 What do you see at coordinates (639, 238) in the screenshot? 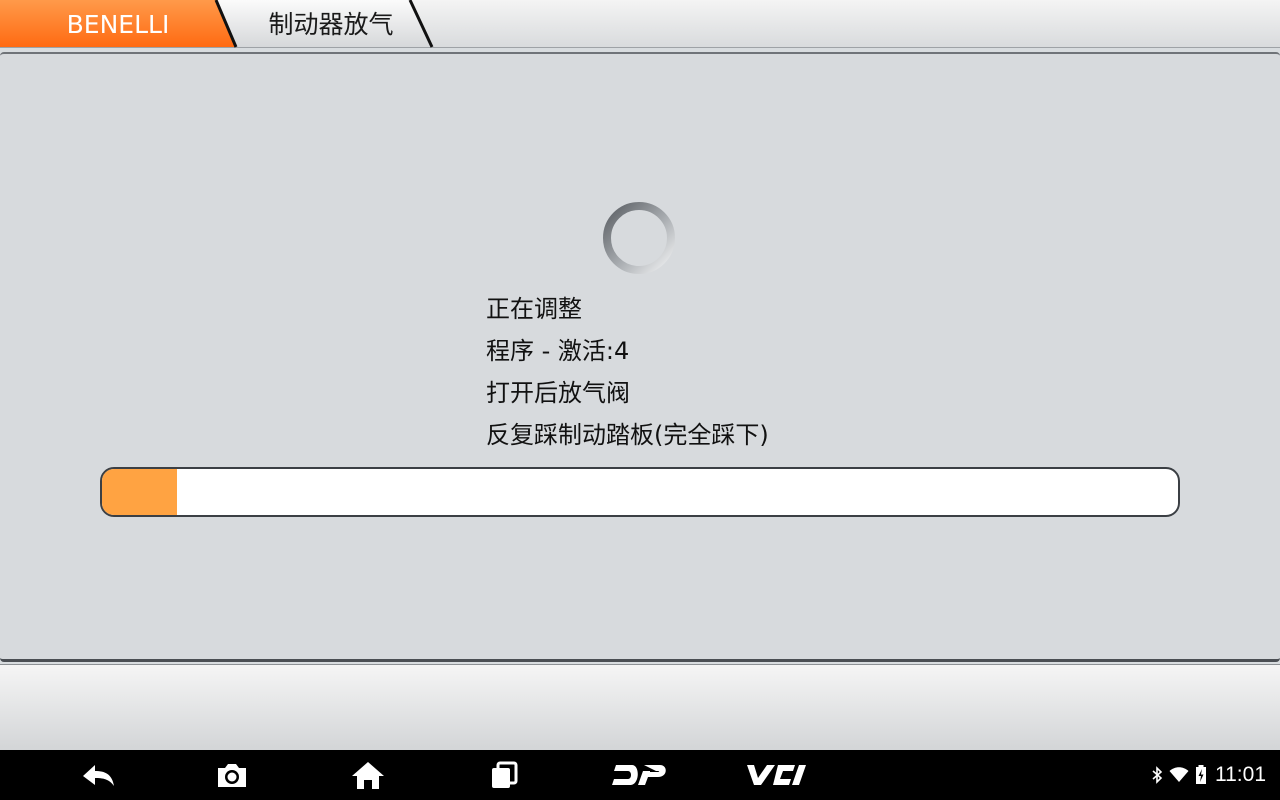
I see `loading-spinner-icon` at bounding box center [639, 238].